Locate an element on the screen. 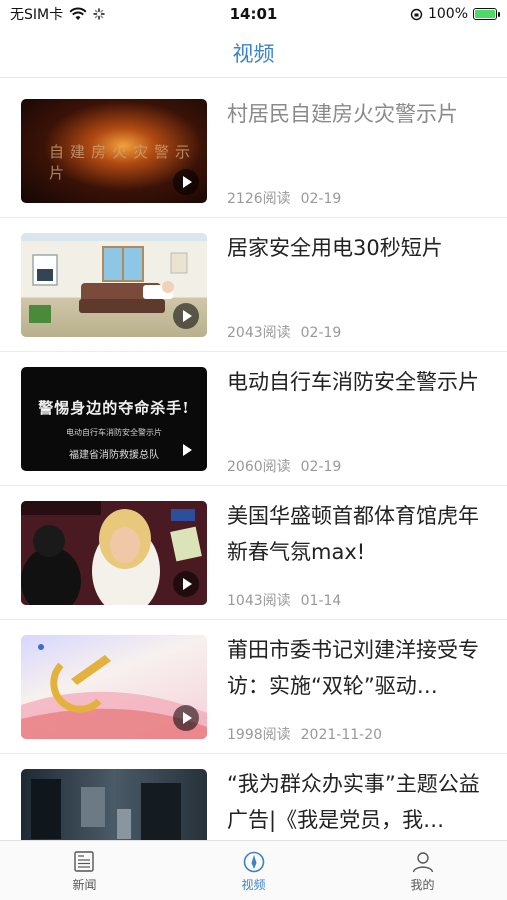 The width and height of the screenshot is (507, 900). video-meta: 1043阅读 01-14 is located at coordinates (284, 600).